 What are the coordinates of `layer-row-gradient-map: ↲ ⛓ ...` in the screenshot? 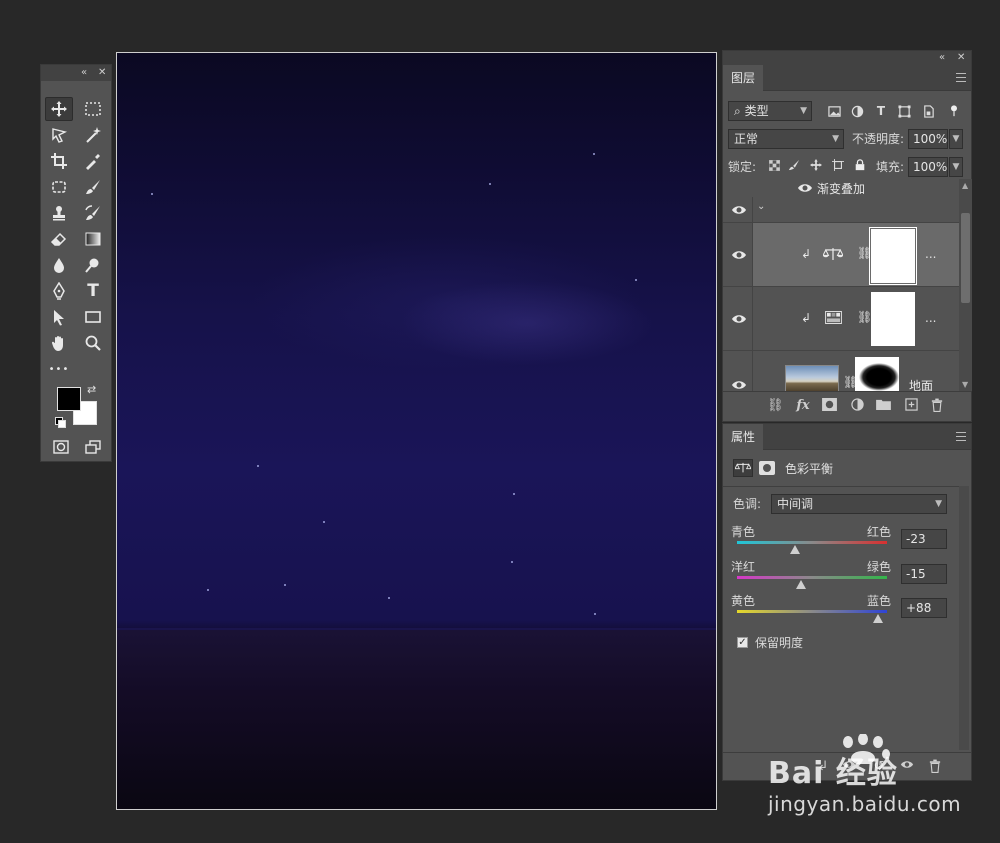 It's located at (841, 319).